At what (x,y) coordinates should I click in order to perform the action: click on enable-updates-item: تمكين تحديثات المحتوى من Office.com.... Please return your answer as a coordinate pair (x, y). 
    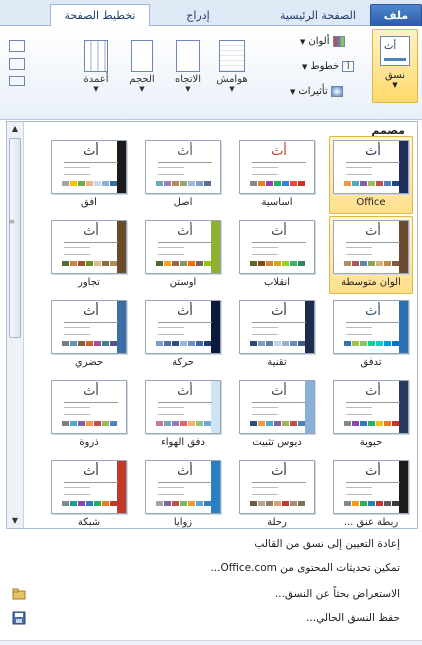
    Looking at the image, I should click on (212, 568).